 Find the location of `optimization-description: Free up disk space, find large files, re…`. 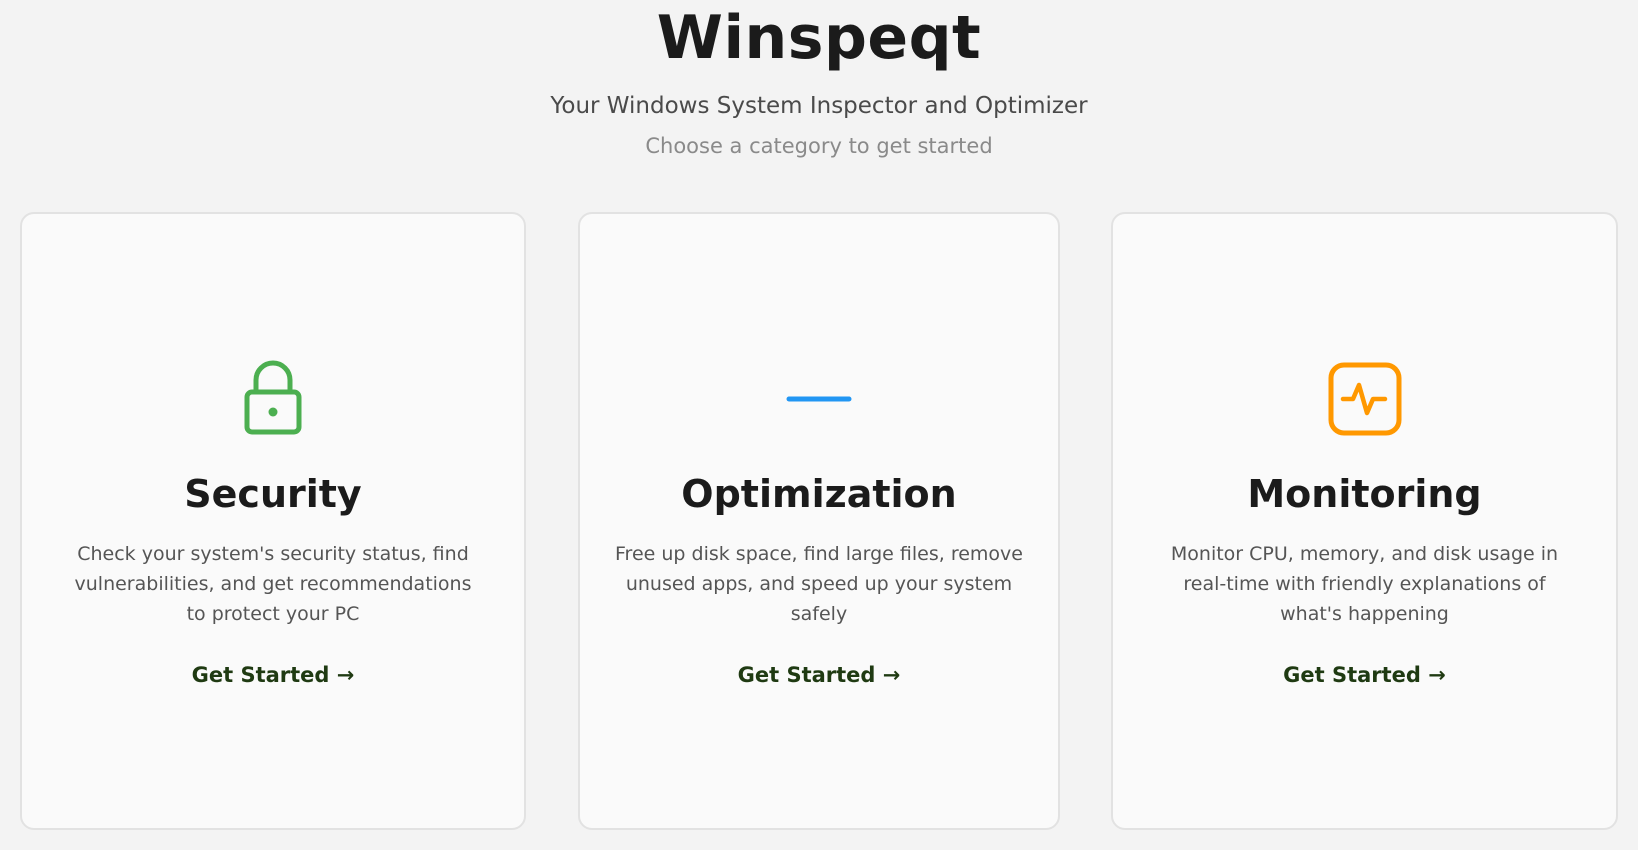

optimization-description: Free up disk space, find large files, re… is located at coordinates (819, 584).